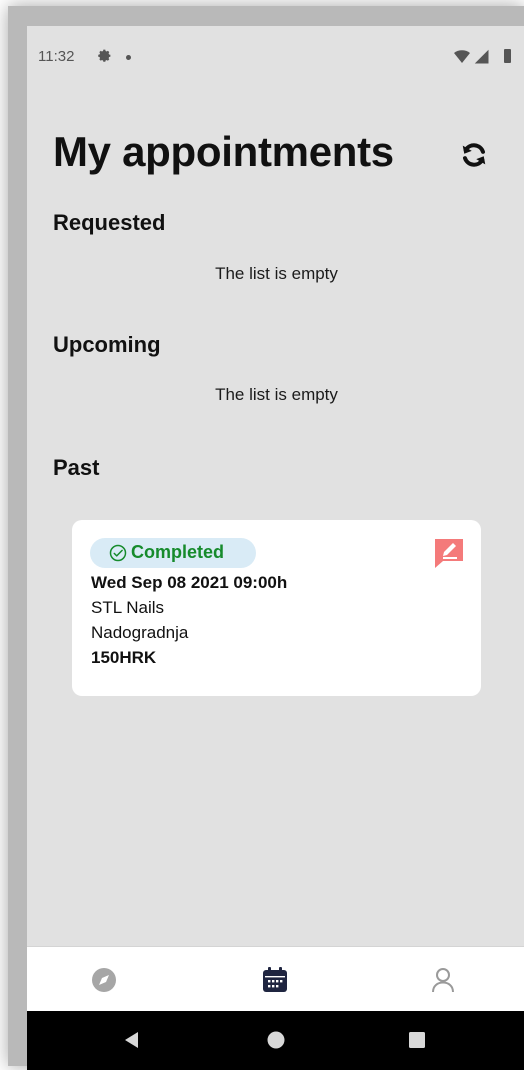 This screenshot has width=524, height=1070. I want to click on appointment-datetime: Wed Sep 08 2021 09:00h, so click(189, 582).